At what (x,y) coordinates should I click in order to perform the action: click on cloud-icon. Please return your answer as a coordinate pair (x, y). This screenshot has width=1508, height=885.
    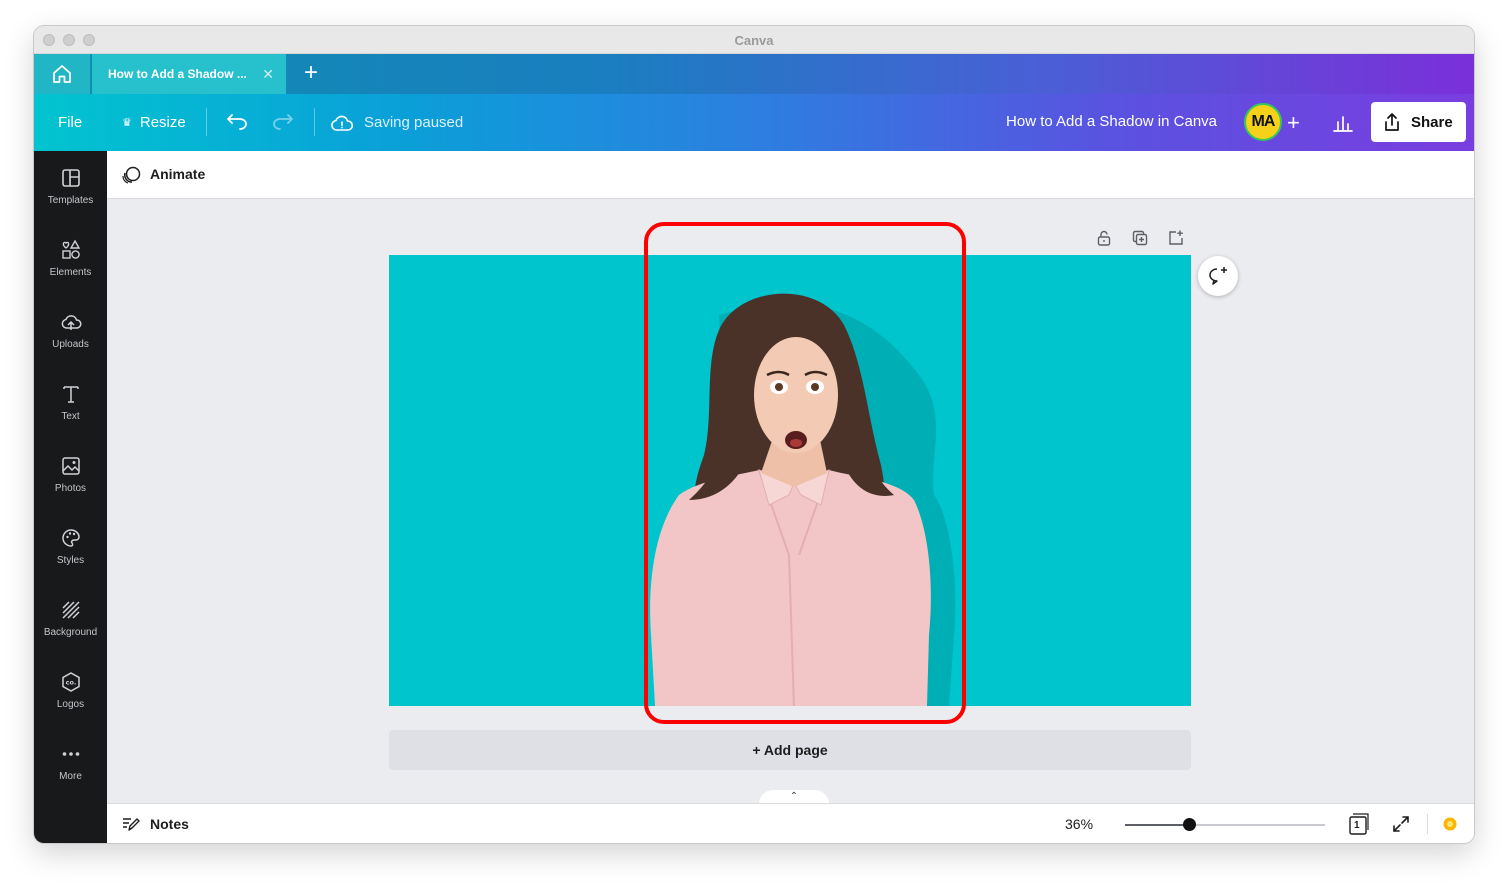
    Looking at the image, I should click on (342, 123).